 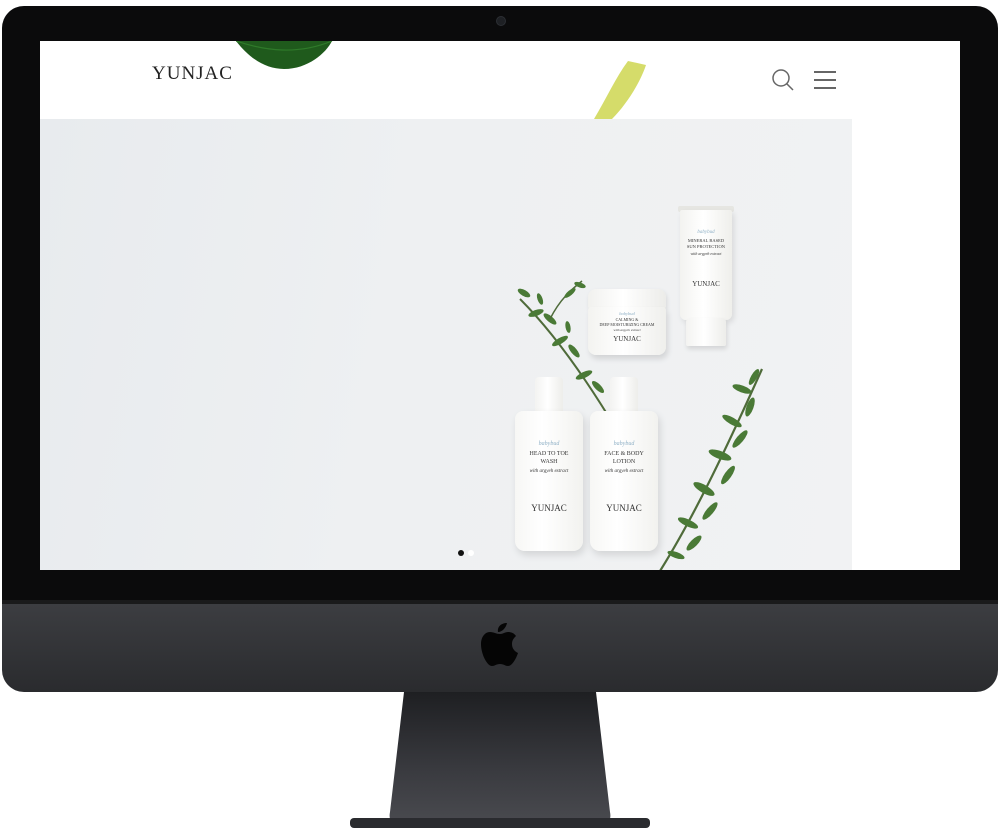 I want to click on product-name: LOTION, so click(x=624, y=462).